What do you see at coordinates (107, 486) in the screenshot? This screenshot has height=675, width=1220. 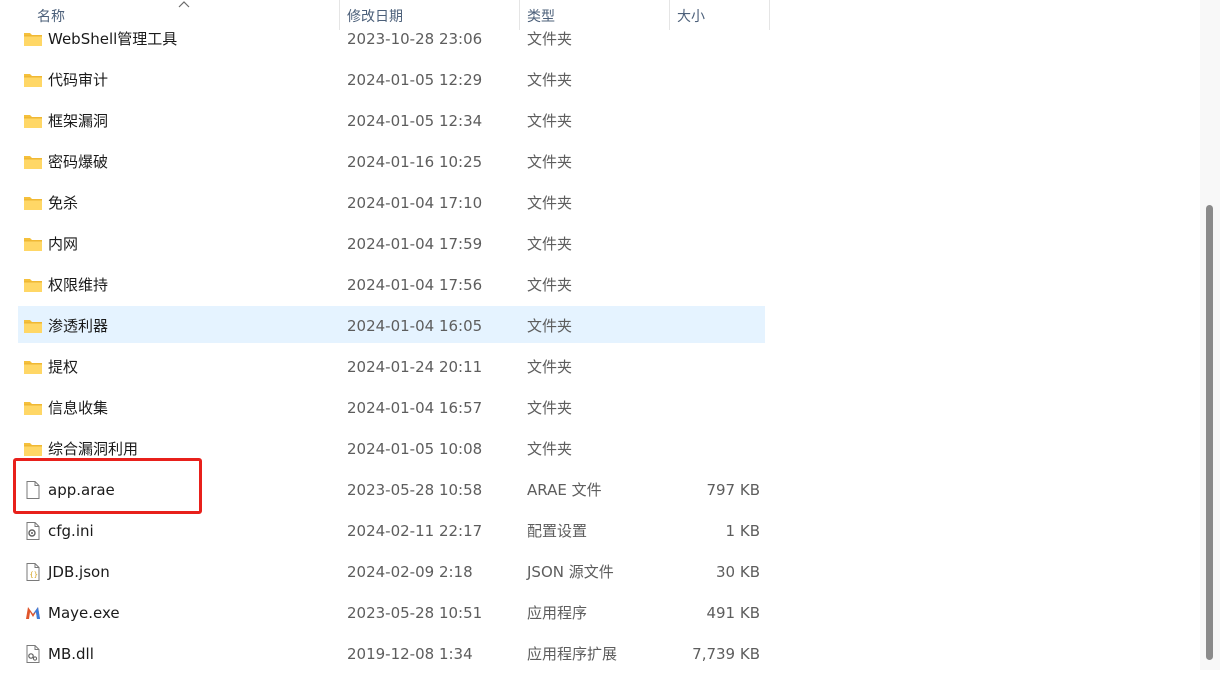 I see `annotation-highlight-box` at bounding box center [107, 486].